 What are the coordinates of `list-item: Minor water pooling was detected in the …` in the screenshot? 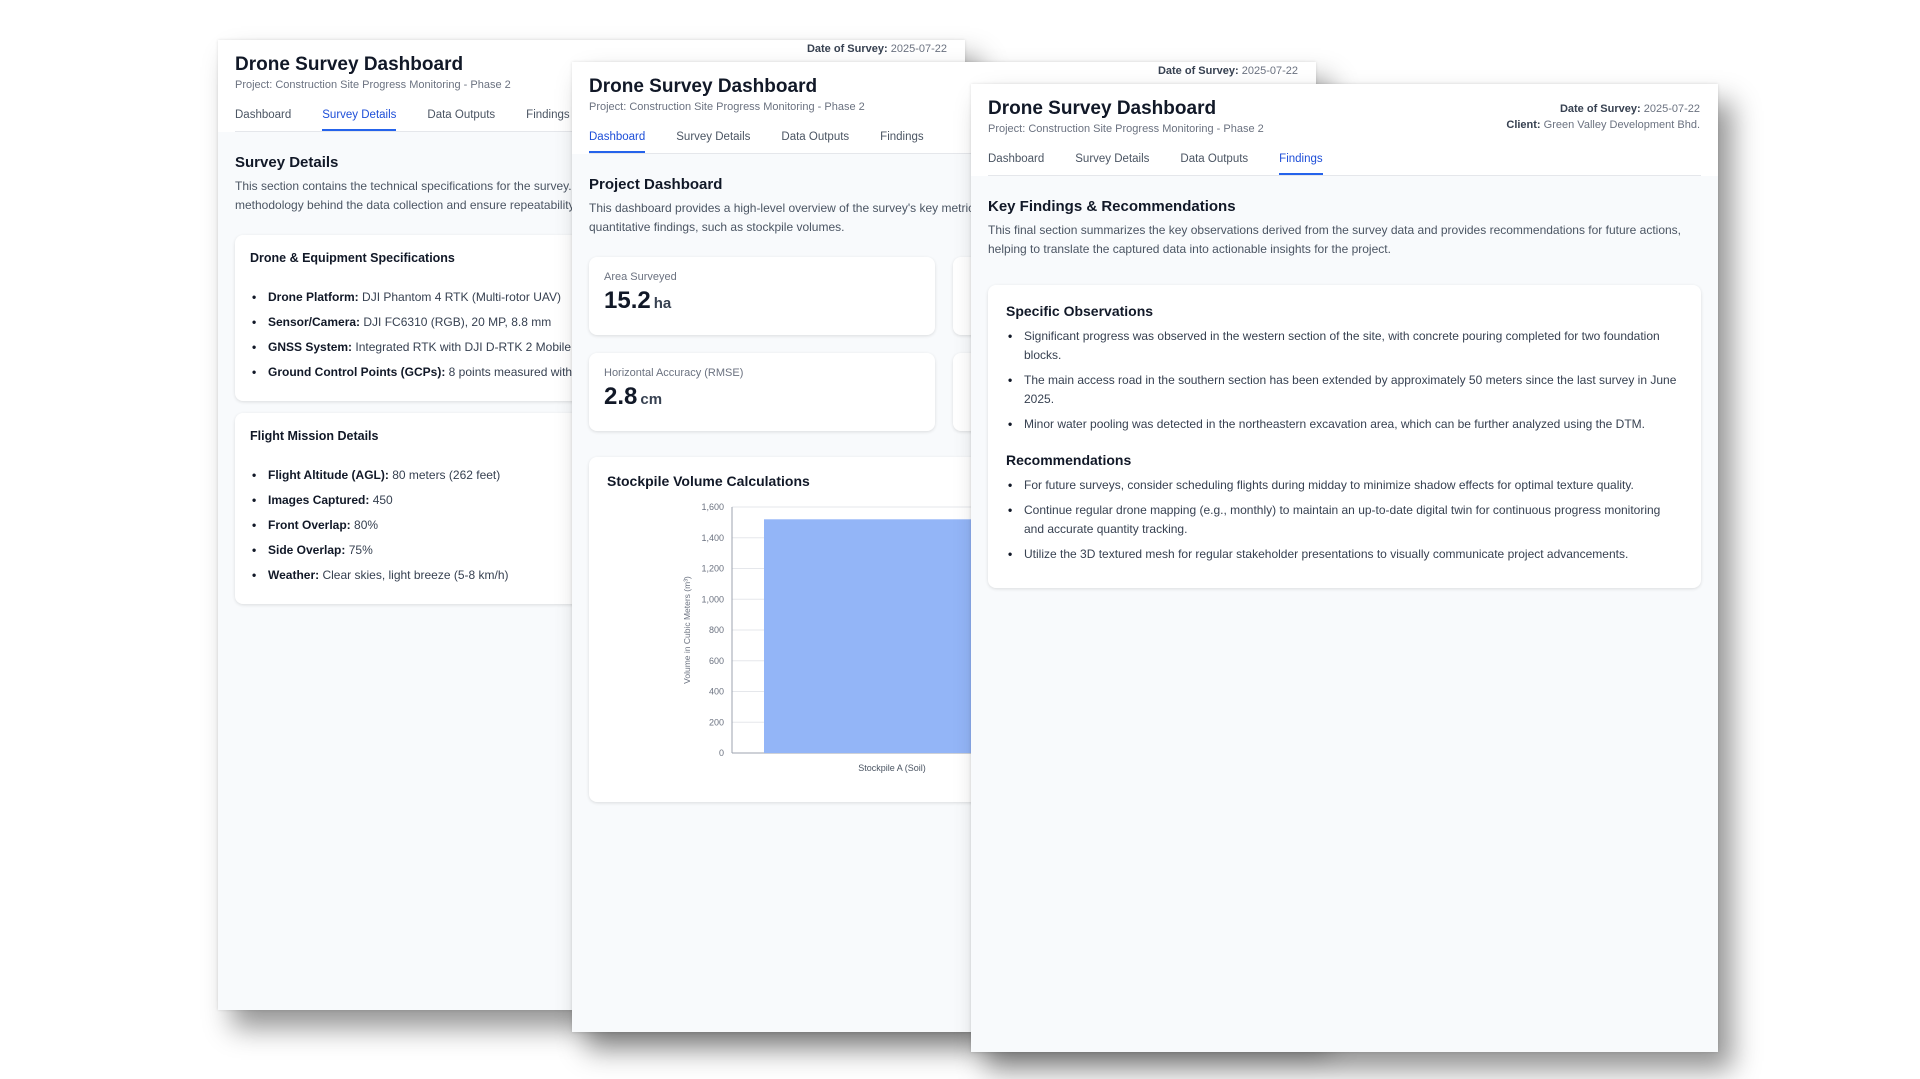 It's located at (1344, 424).